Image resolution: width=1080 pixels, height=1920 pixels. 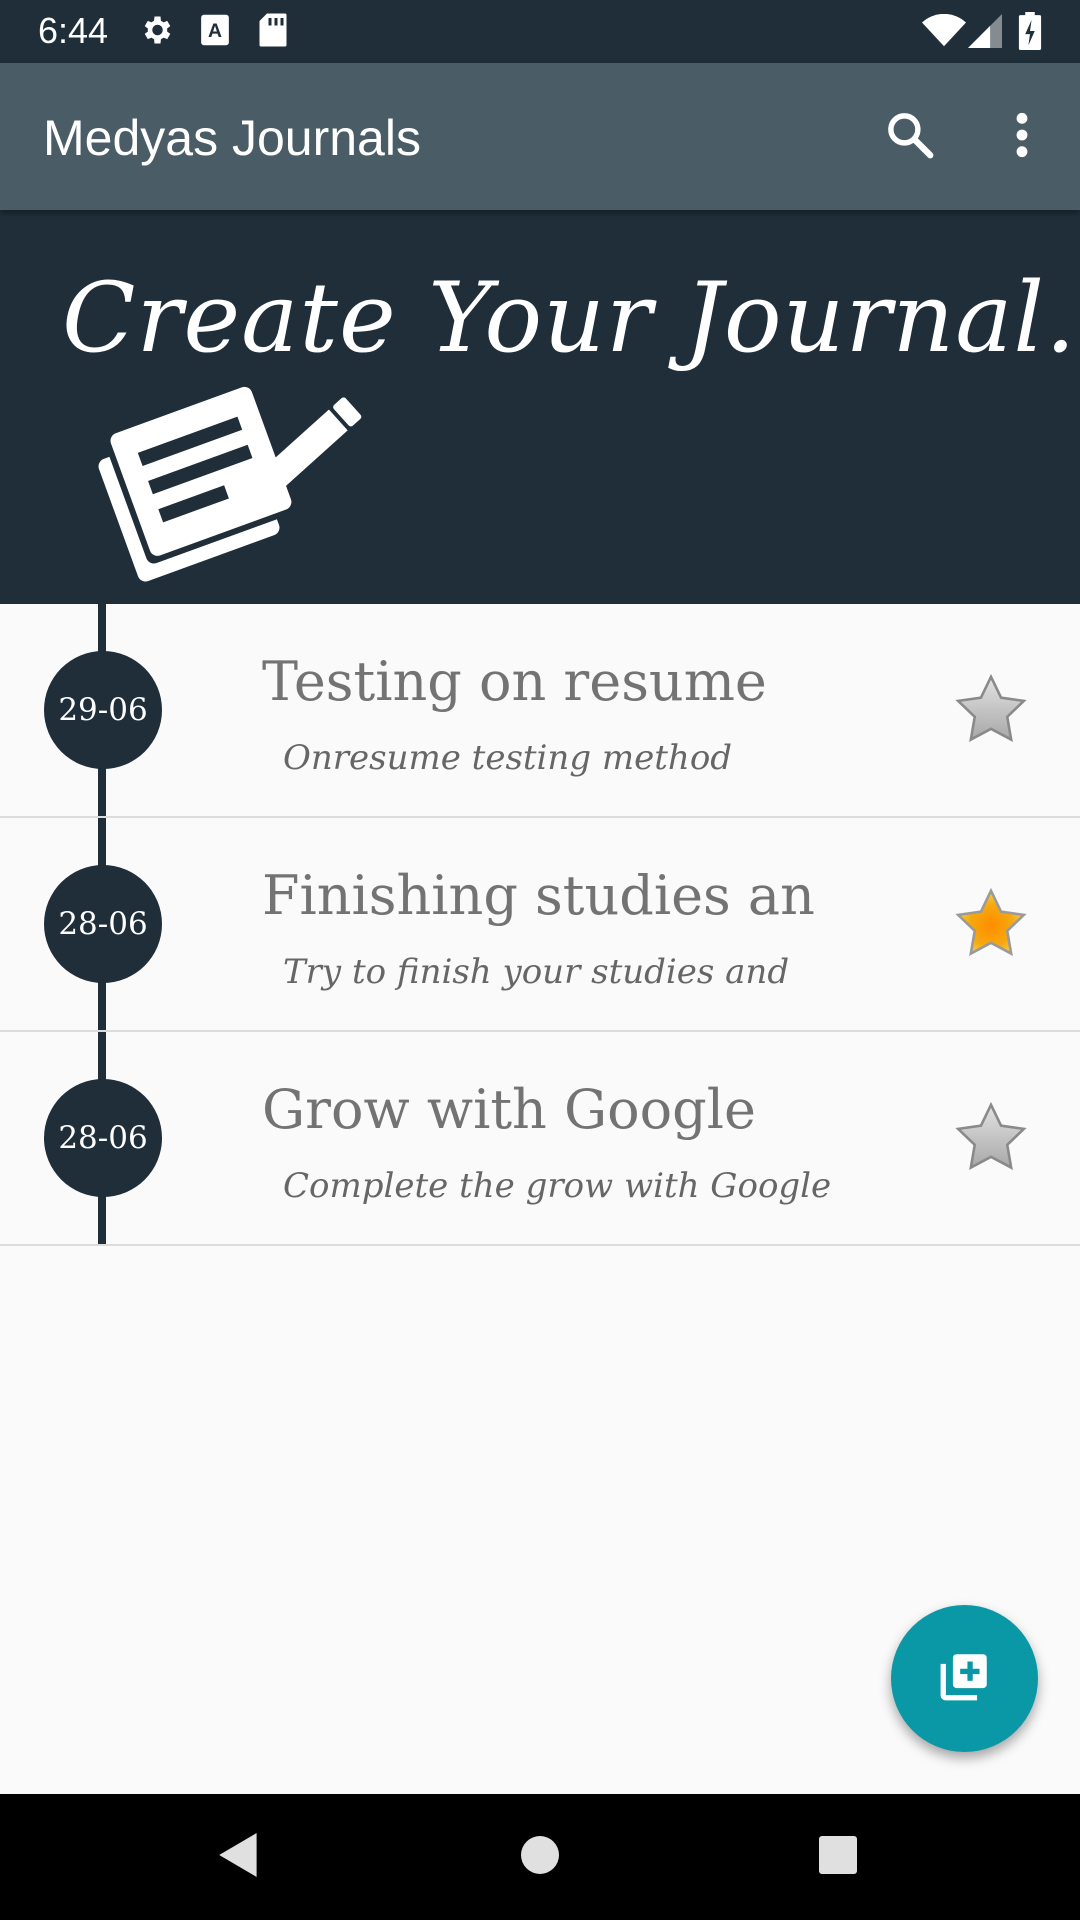 I want to click on star-filled-icon, so click(x=991, y=927).